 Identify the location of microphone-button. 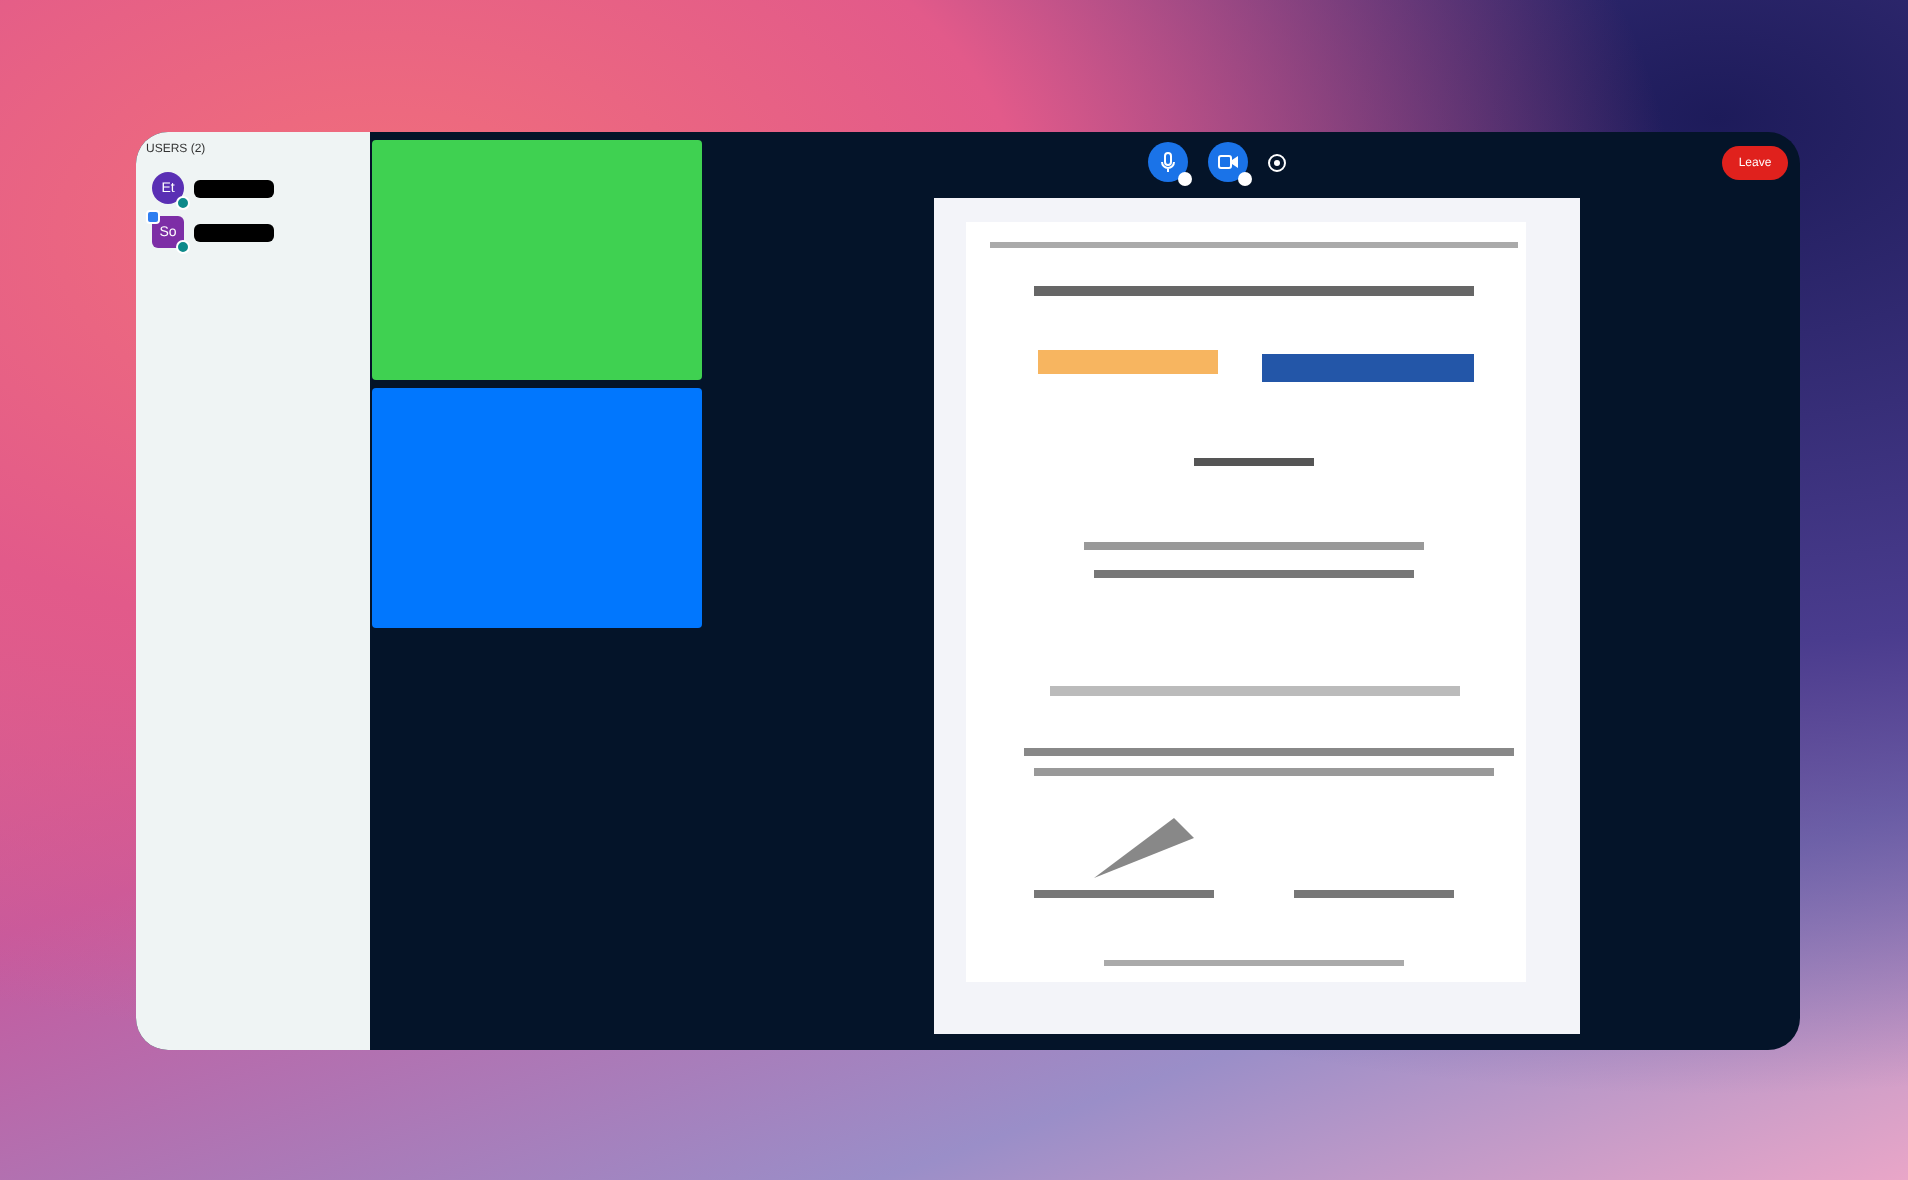
(1168, 162).